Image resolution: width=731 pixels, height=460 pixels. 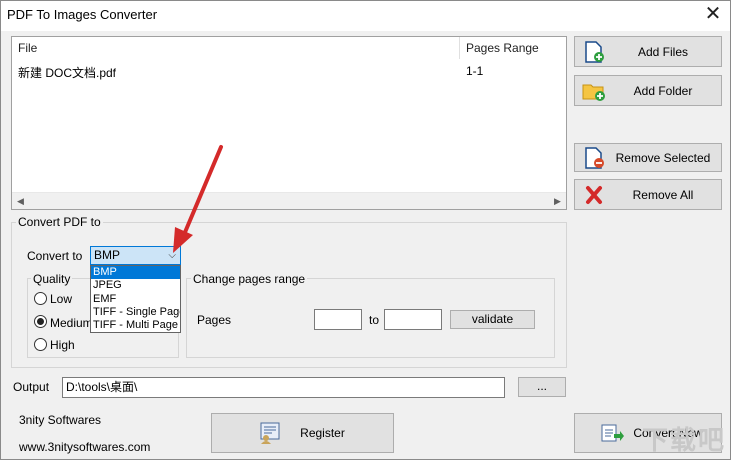 What do you see at coordinates (40, 298) in the screenshot?
I see `radio-low` at bounding box center [40, 298].